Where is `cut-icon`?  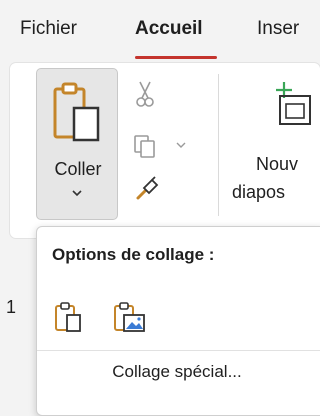
cut-icon is located at coordinates (145, 94).